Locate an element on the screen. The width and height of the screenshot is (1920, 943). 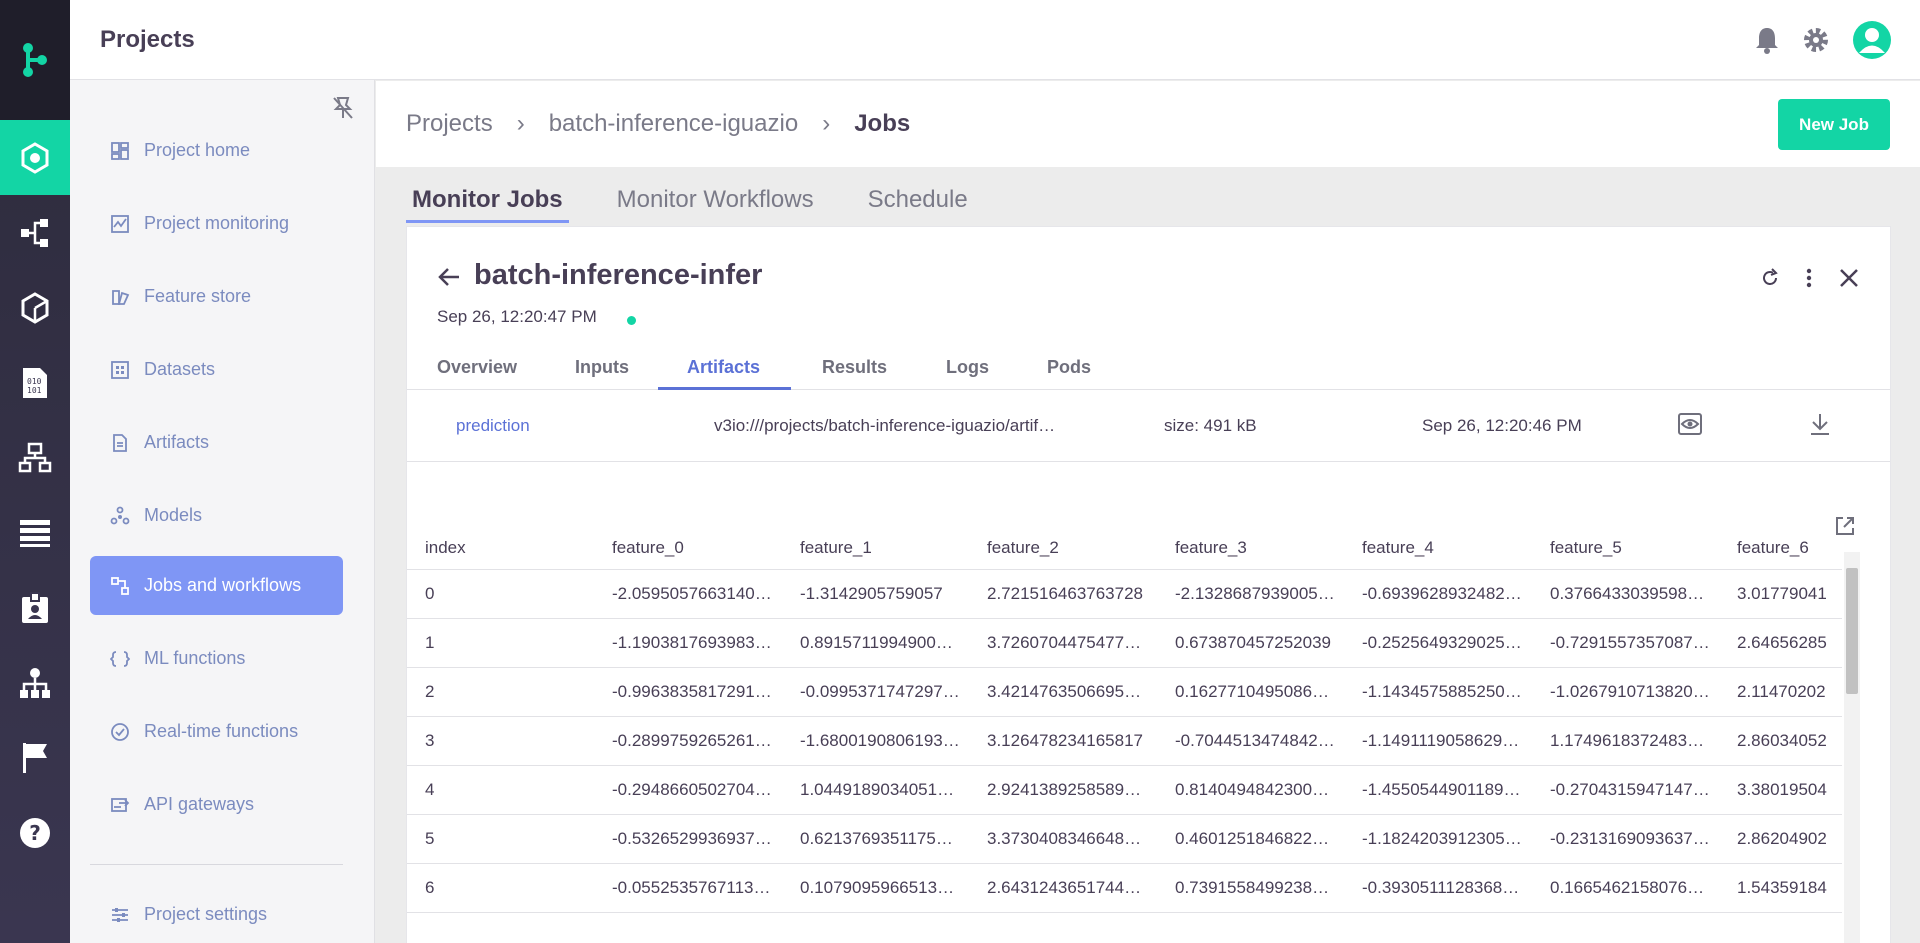
rail-badge-icon is located at coordinates (35, 607).